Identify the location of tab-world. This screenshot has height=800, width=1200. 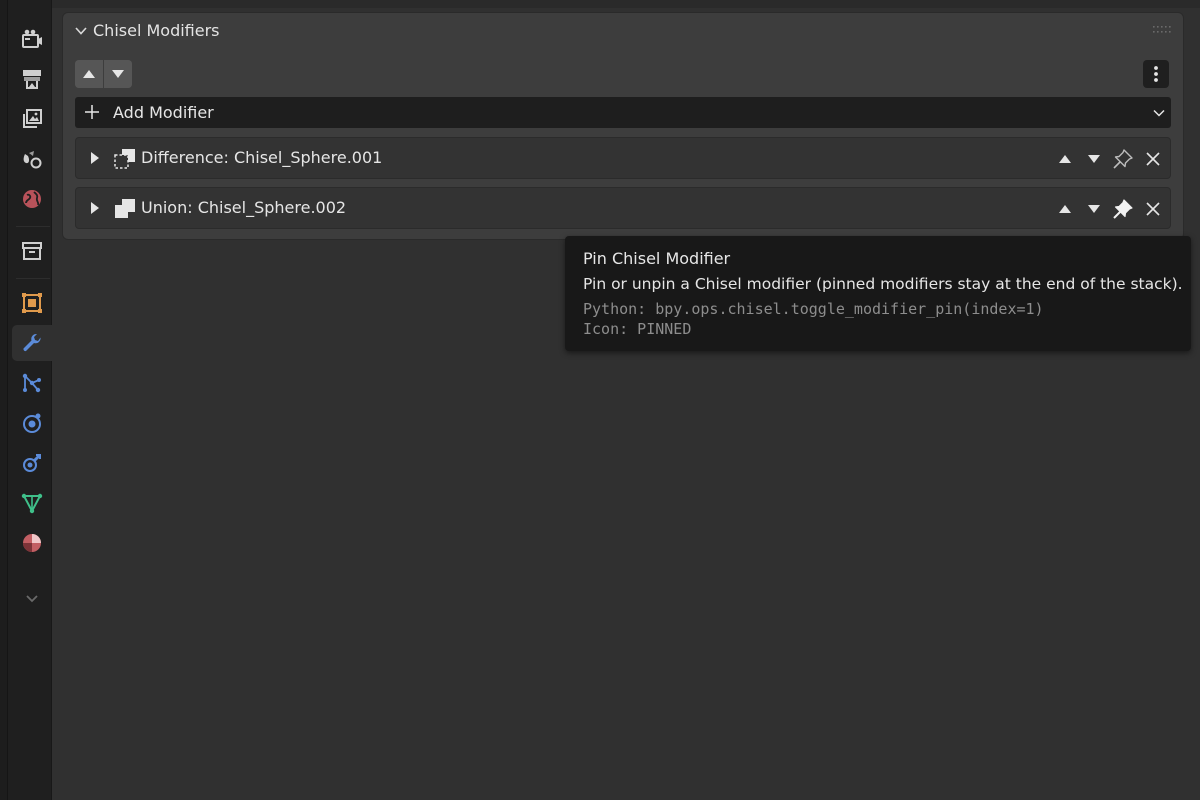
(32, 199).